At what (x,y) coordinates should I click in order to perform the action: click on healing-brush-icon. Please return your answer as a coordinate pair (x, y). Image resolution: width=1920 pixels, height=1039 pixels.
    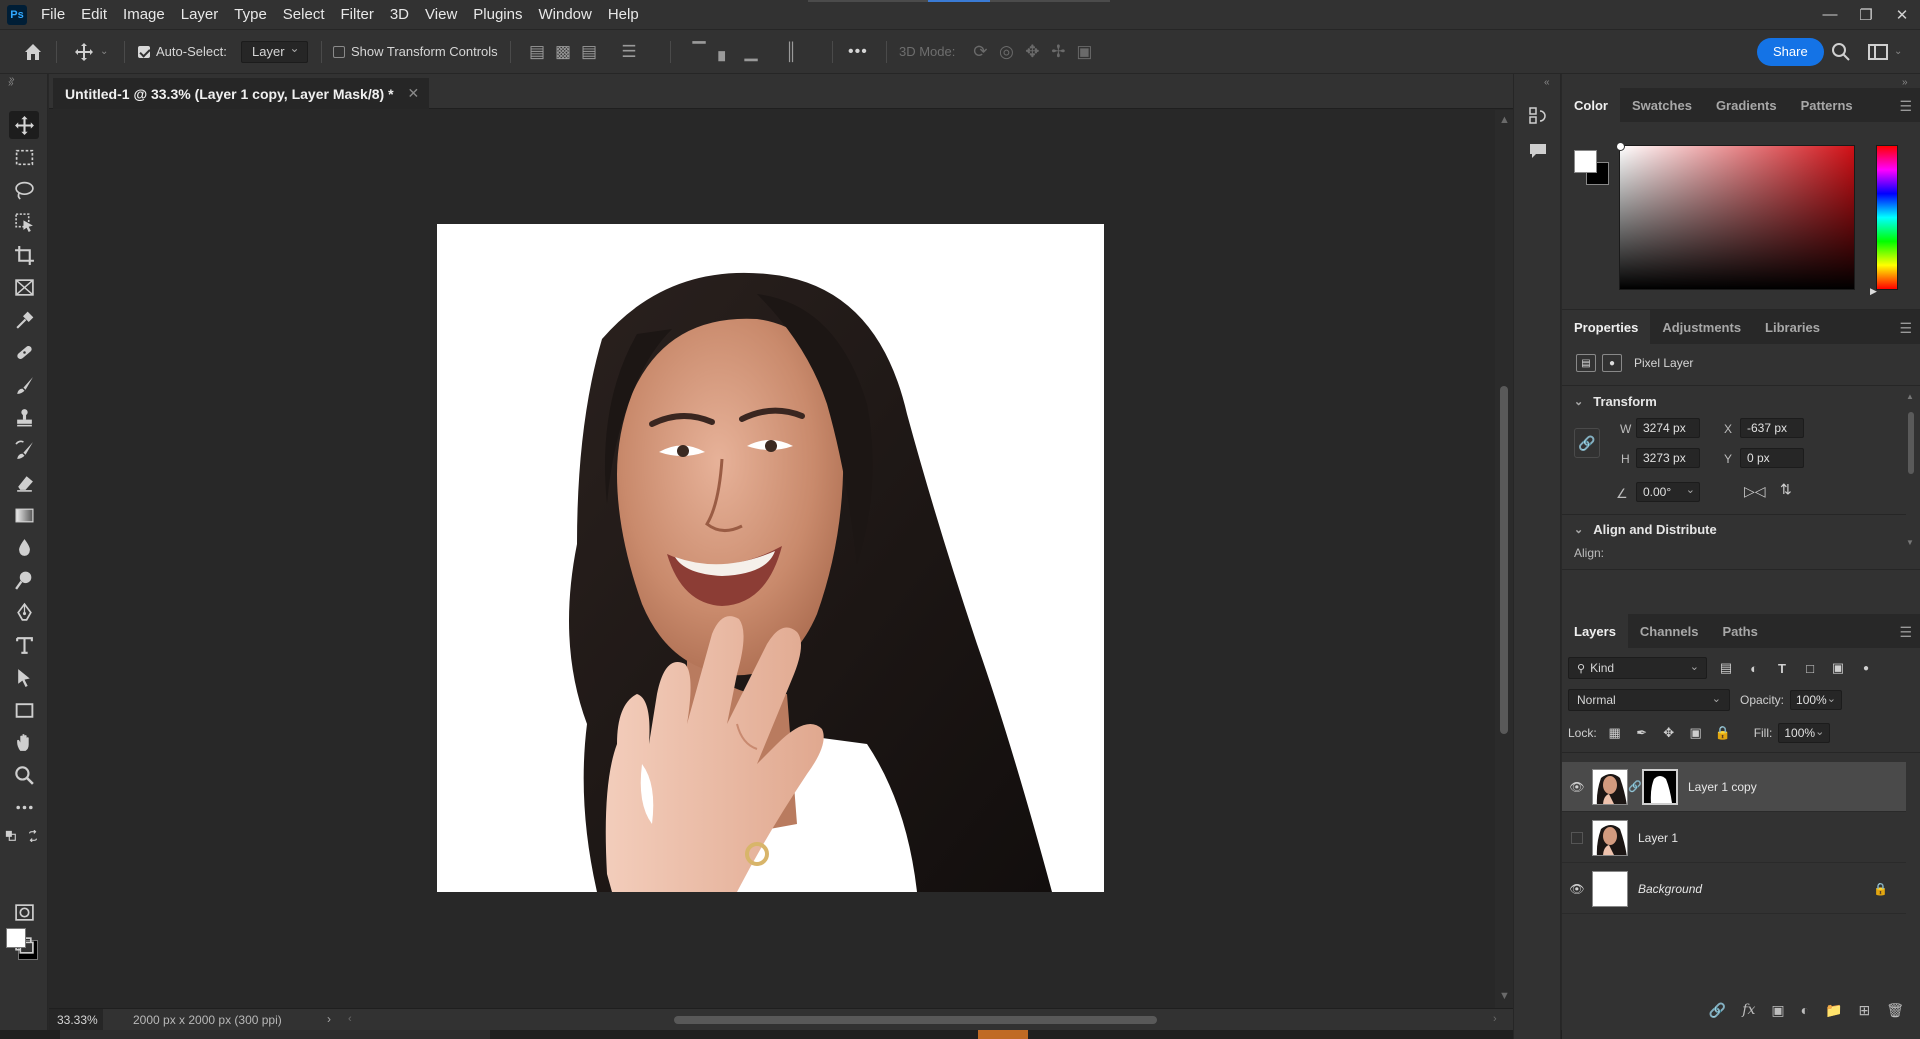
    Looking at the image, I should click on (24, 352).